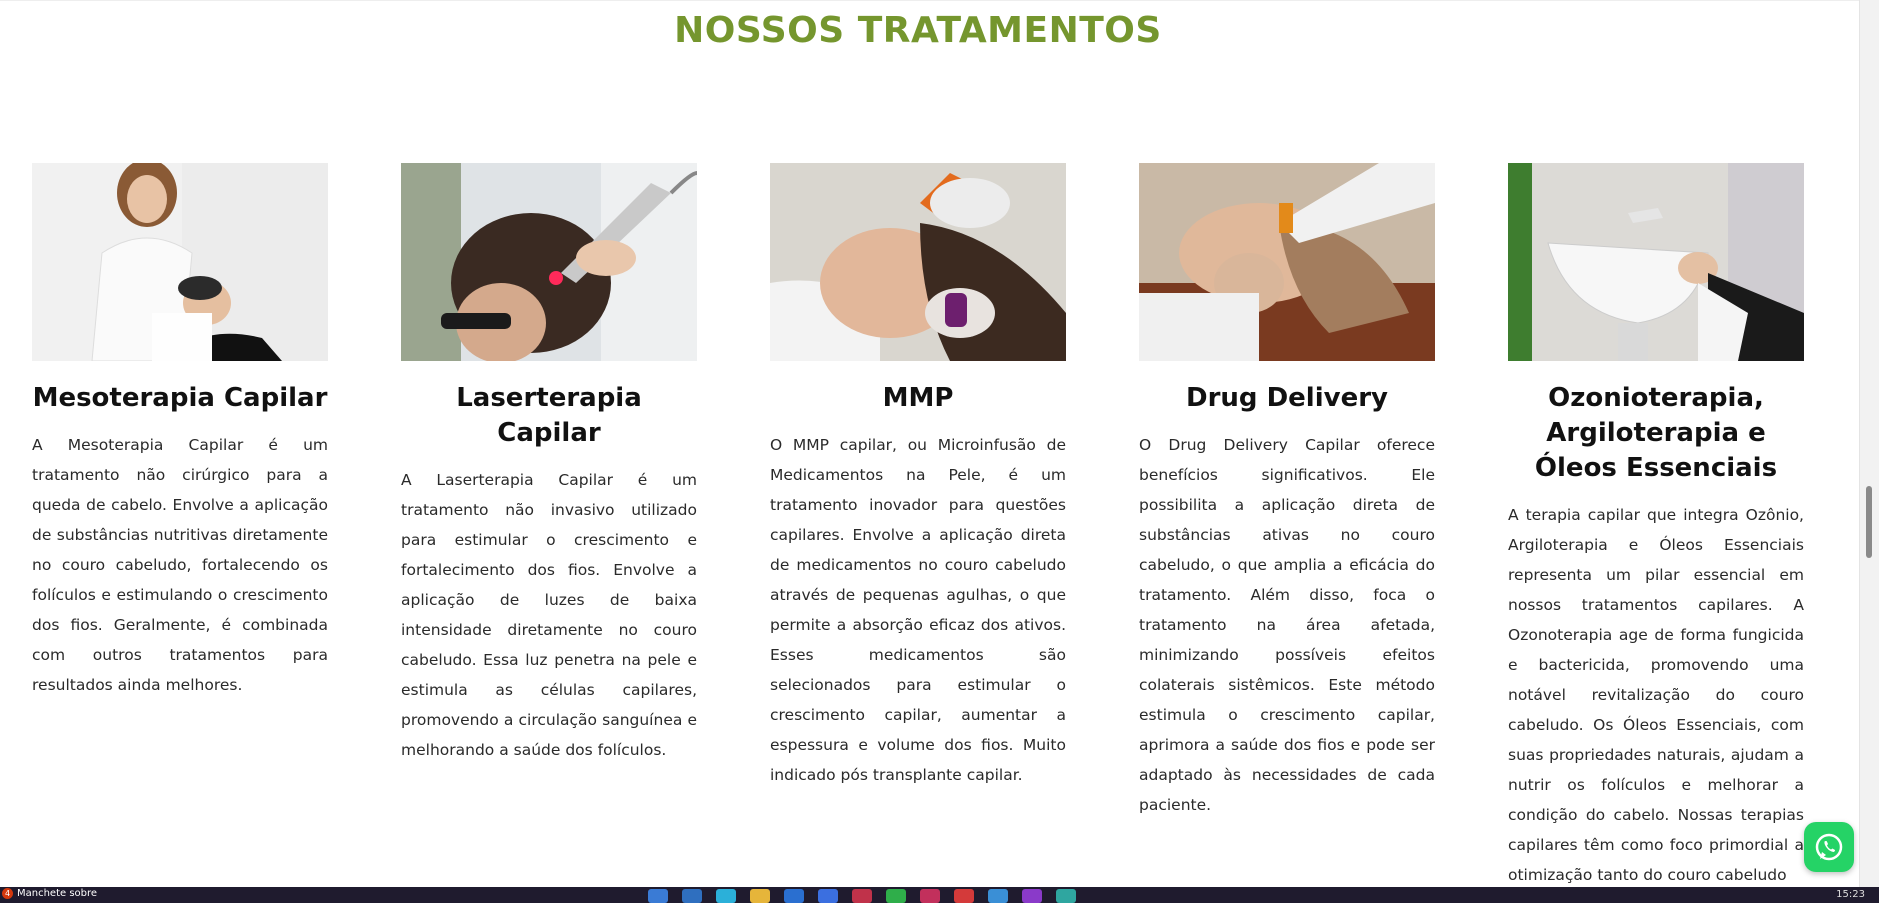 This screenshot has height=903, width=1879. I want to click on browser-icon, so click(930, 896).